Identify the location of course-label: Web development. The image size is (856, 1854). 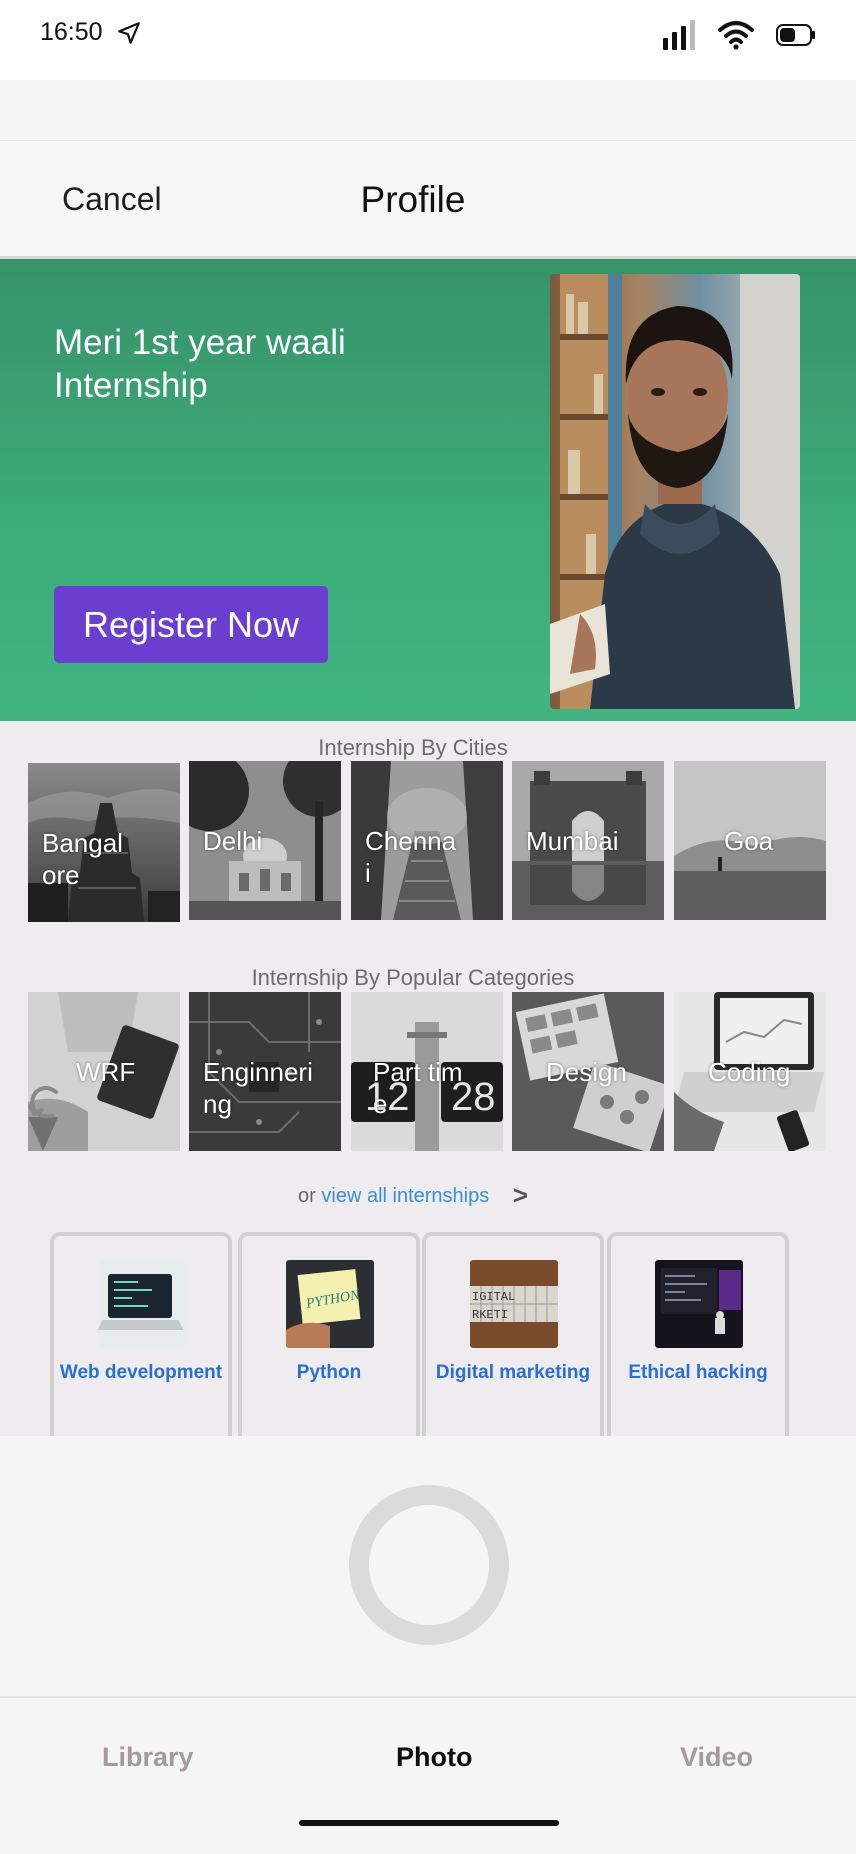
(141, 1372).